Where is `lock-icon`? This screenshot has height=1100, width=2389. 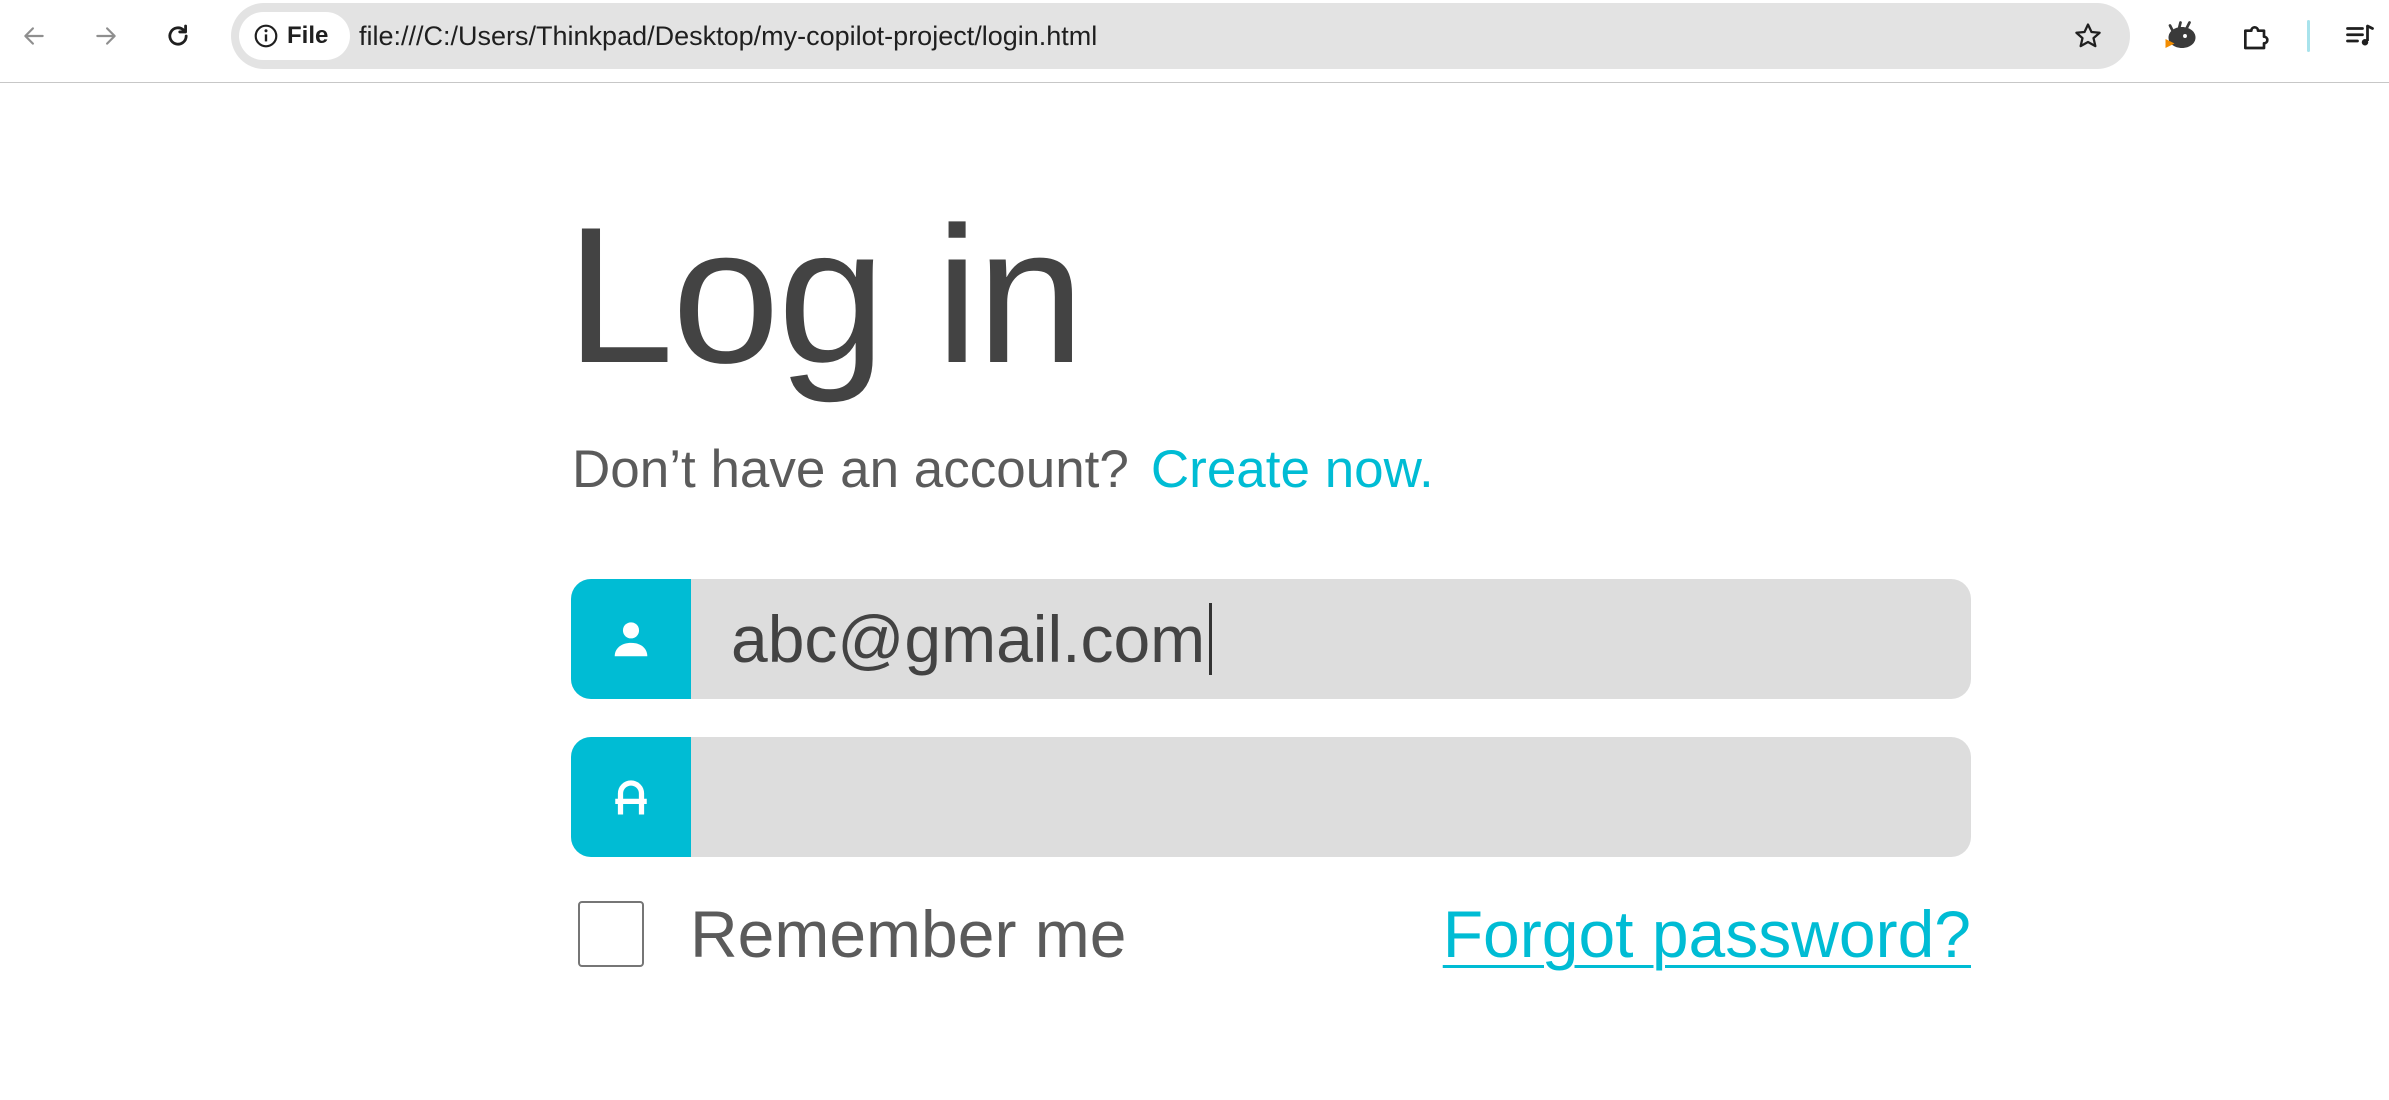 lock-icon is located at coordinates (631, 797).